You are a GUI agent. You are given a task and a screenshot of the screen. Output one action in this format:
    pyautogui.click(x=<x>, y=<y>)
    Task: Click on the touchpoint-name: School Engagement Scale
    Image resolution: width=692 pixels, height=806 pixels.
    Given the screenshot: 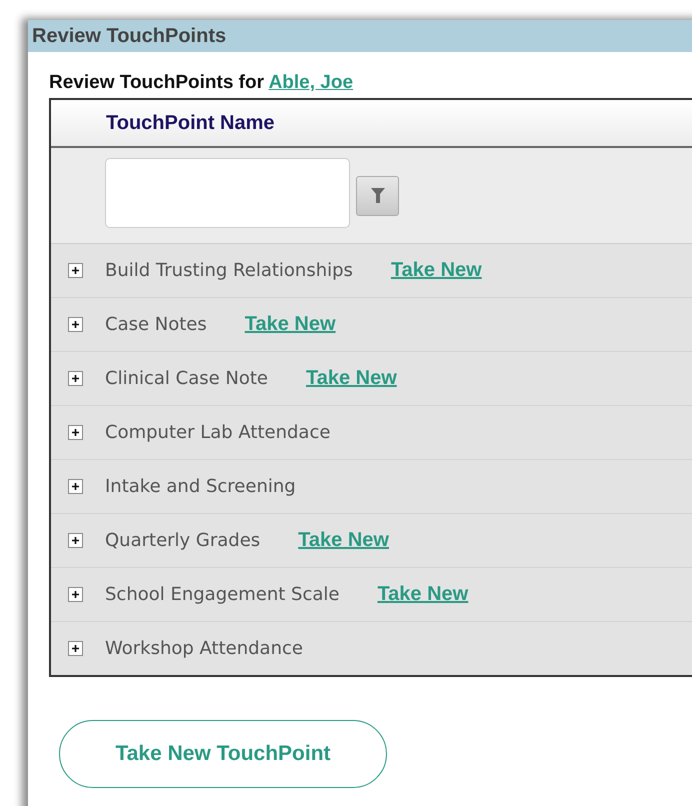 What is the action you would take?
    pyautogui.click(x=222, y=594)
    